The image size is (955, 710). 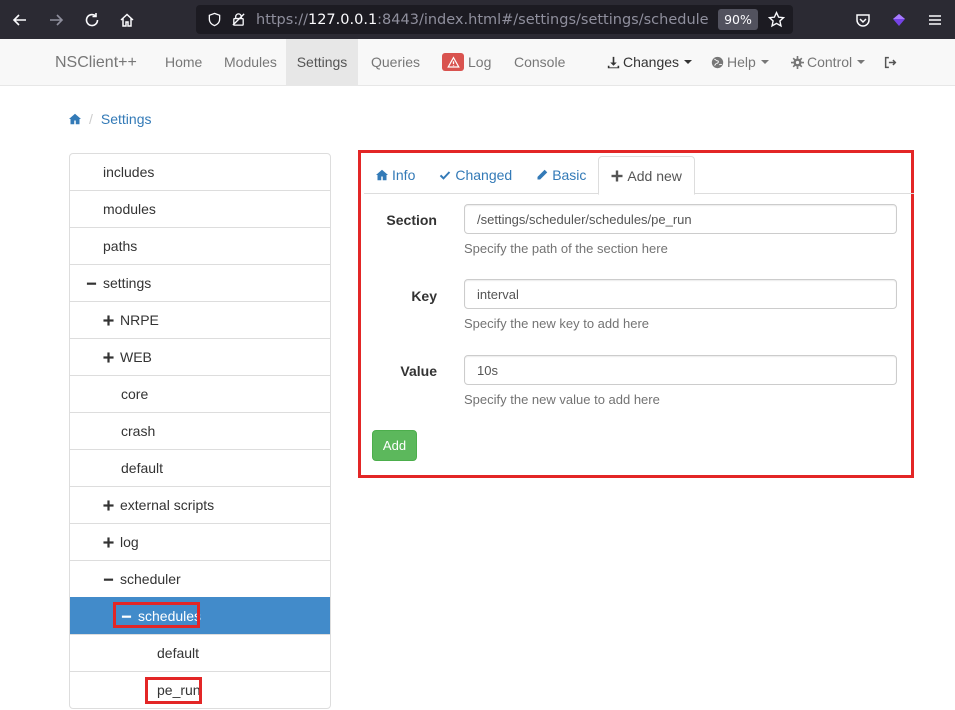 I want to click on nav-help-dropdown: Help, so click(x=740, y=62).